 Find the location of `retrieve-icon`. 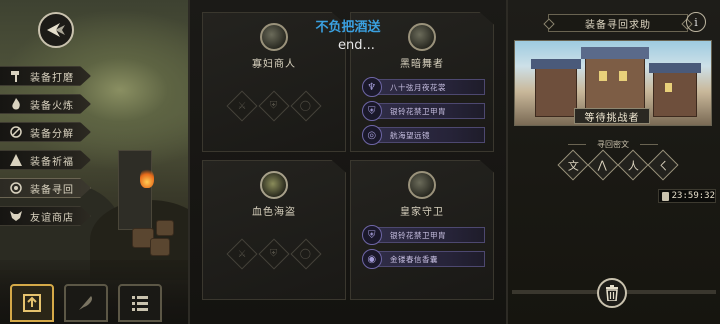

retrieve-icon is located at coordinates (15, 188).